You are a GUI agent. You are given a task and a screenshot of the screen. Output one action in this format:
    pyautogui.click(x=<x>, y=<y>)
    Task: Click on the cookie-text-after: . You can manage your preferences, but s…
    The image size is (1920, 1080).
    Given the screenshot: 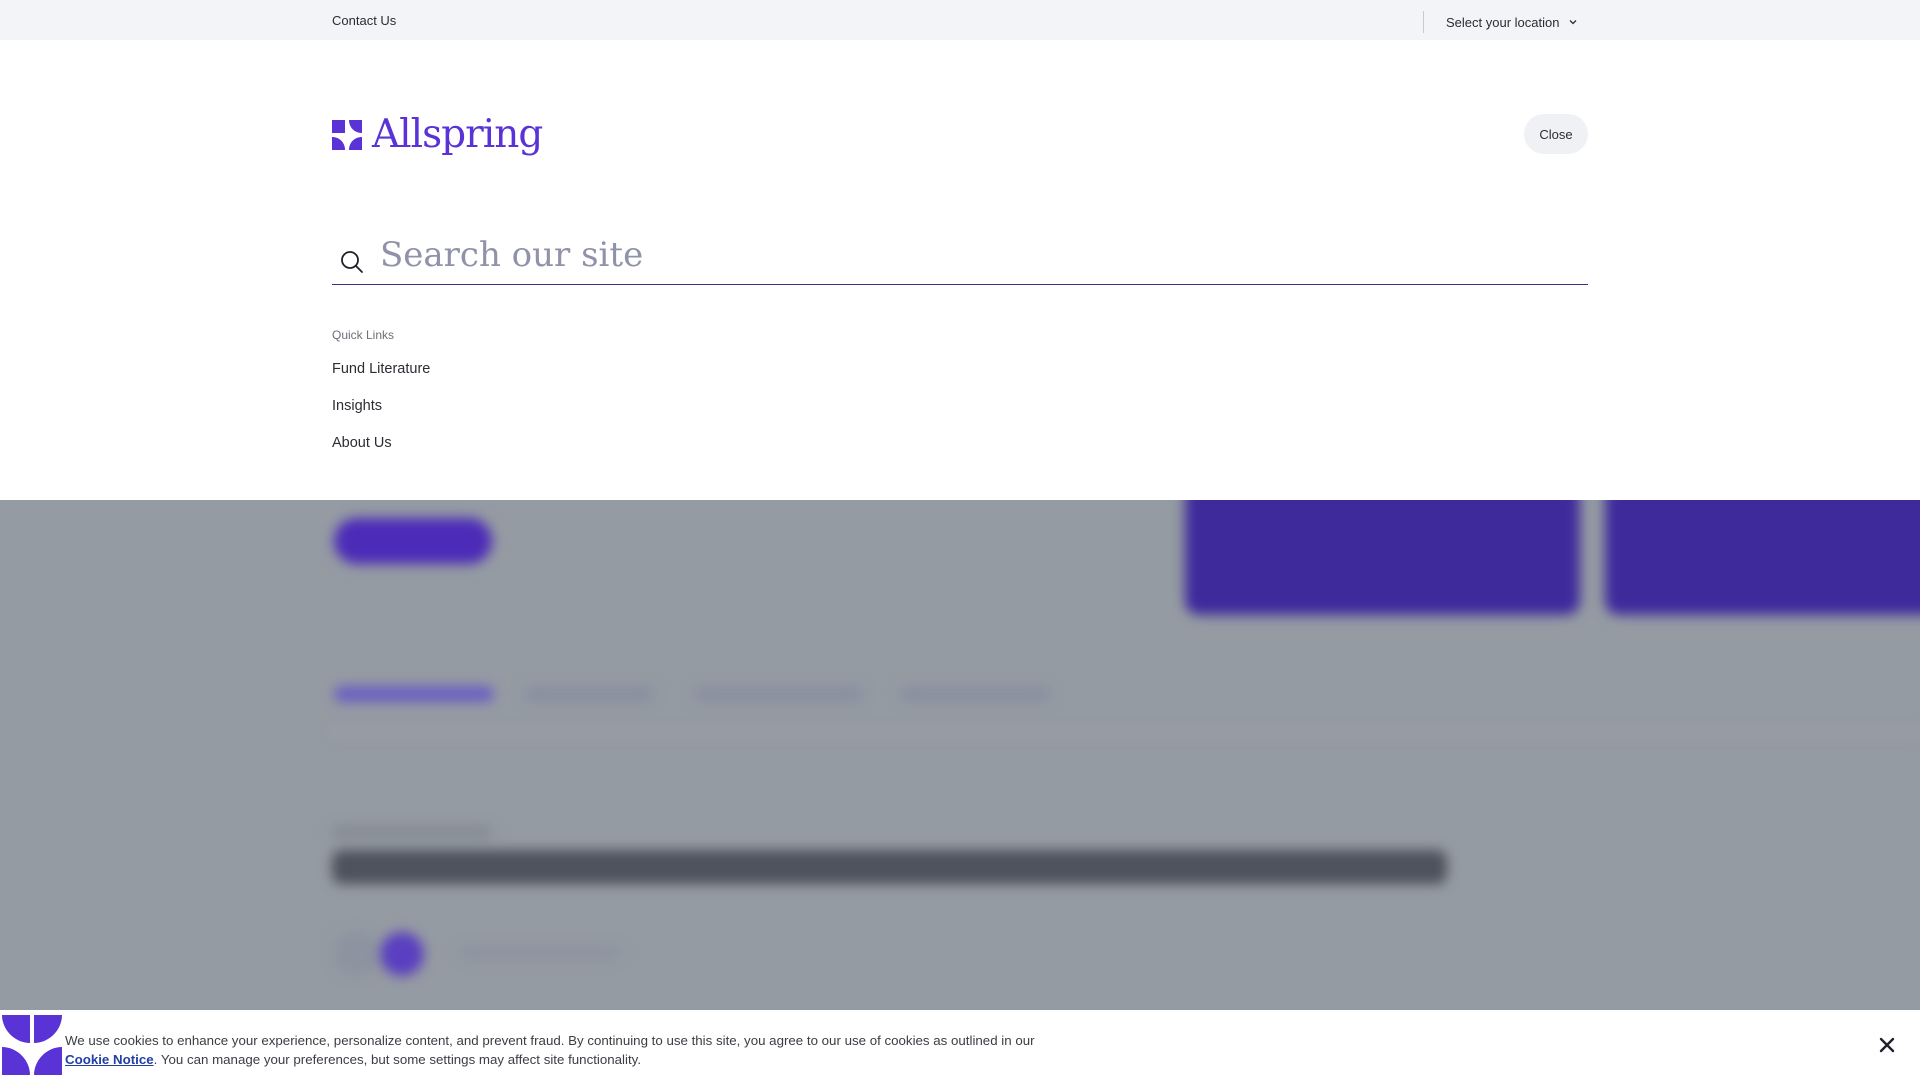 What is the action you would take?
    pyautogui.click(x=397, y=1059)
    